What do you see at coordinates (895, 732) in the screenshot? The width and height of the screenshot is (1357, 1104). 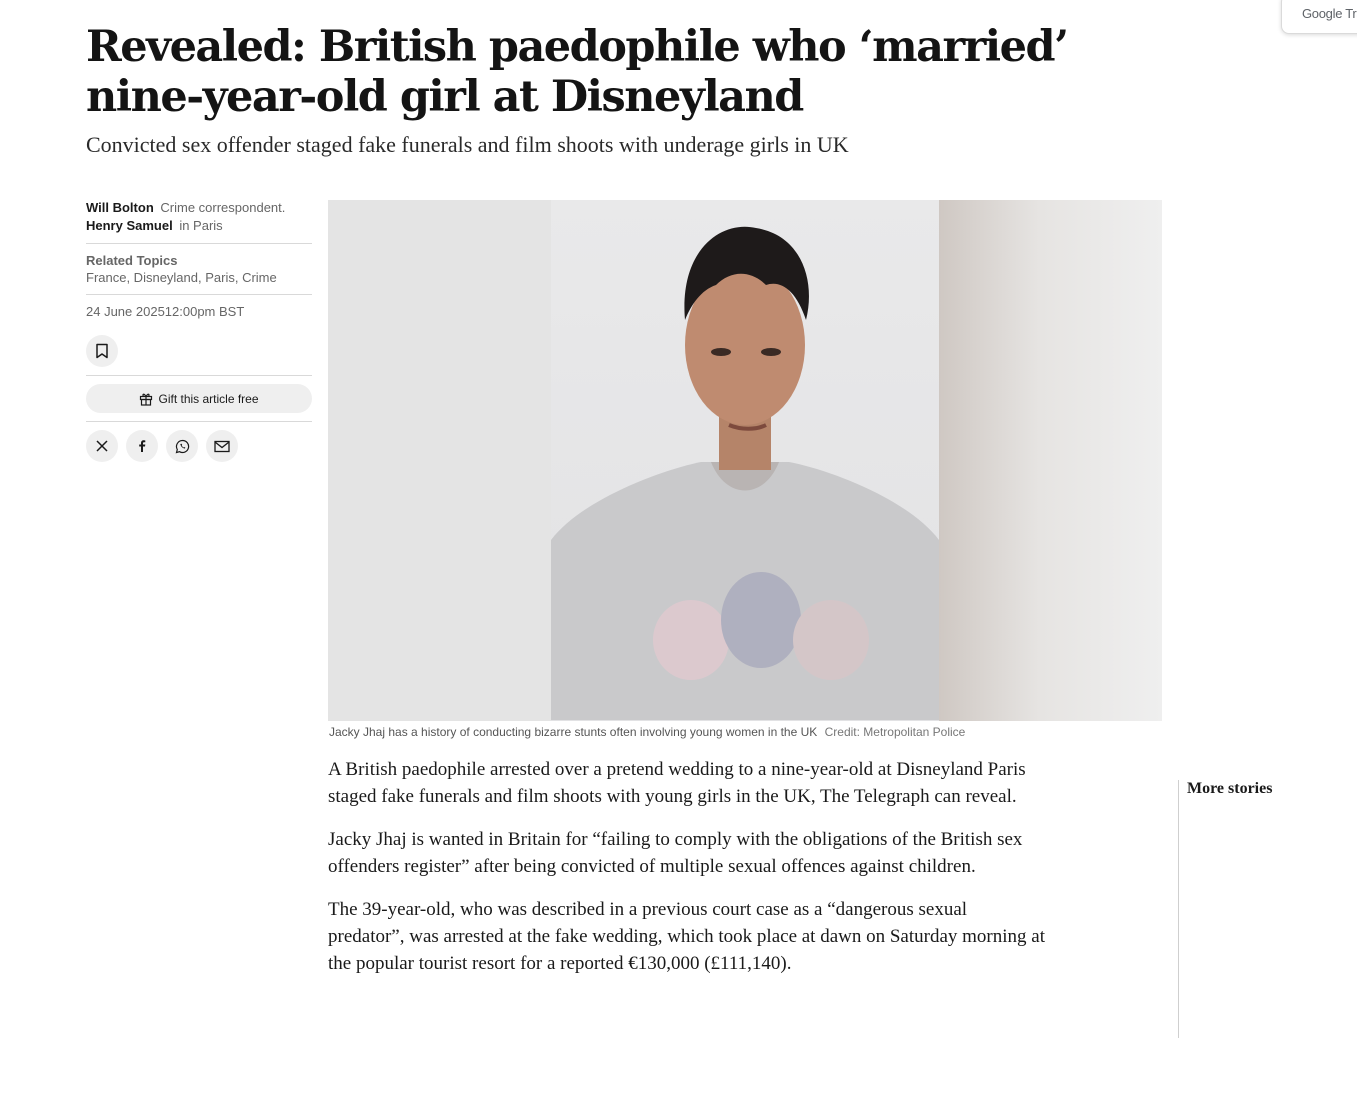 I see `photo-credit: Credit: Metropolitan Police` at bounding box center [895, 732].